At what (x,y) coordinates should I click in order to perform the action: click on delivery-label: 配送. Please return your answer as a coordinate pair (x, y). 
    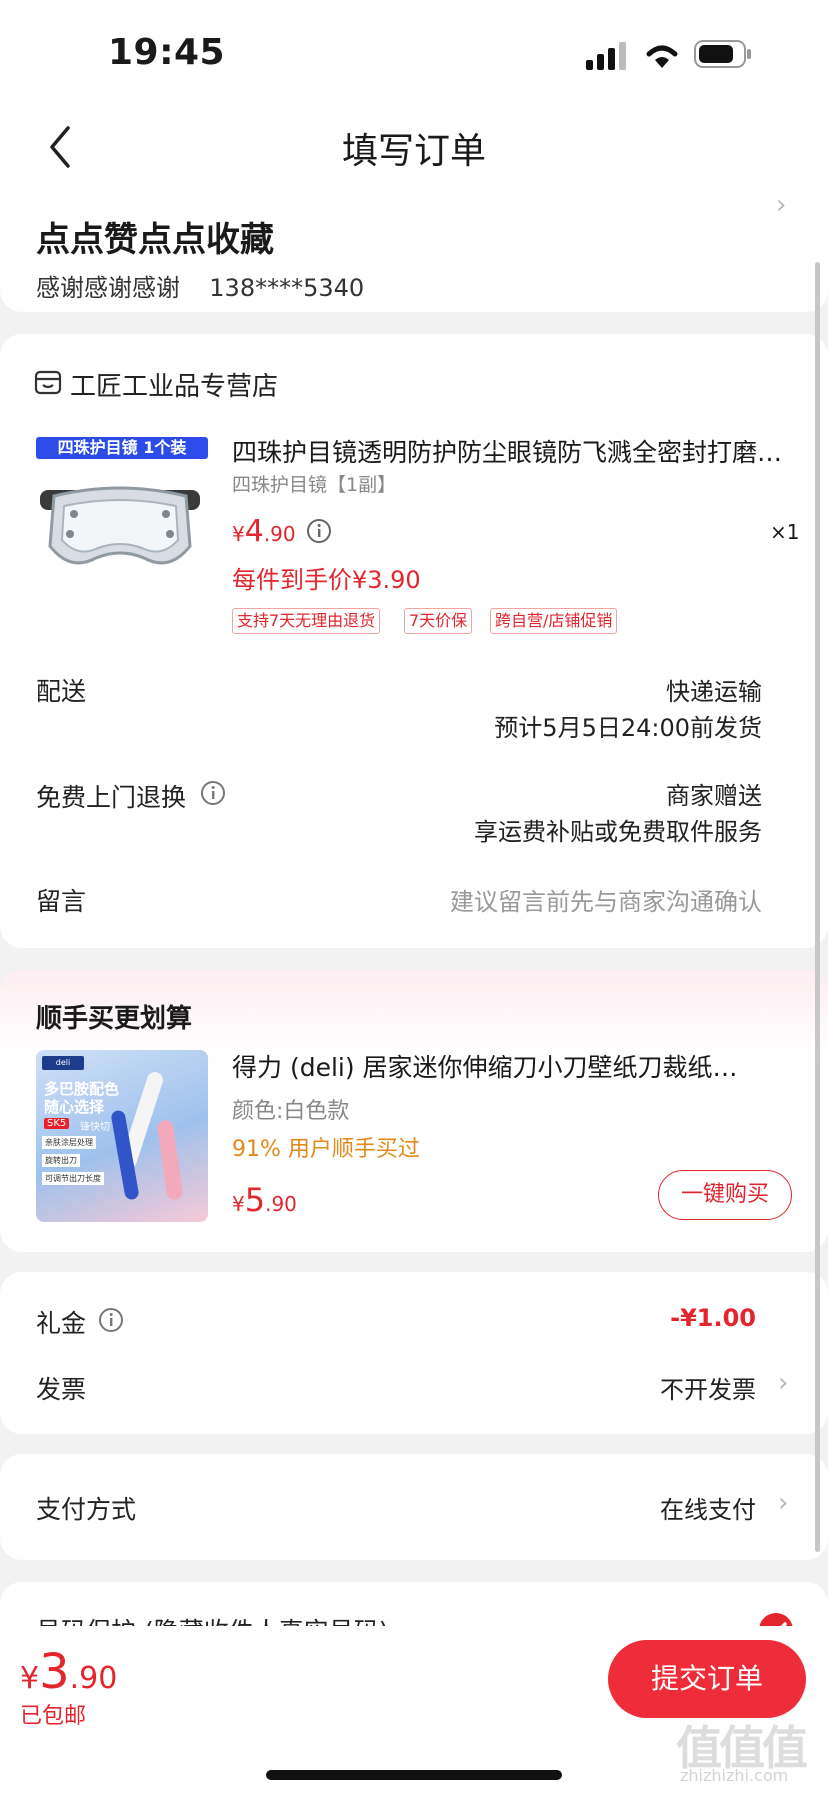
    Looking at the image, I should click on (61, 691).